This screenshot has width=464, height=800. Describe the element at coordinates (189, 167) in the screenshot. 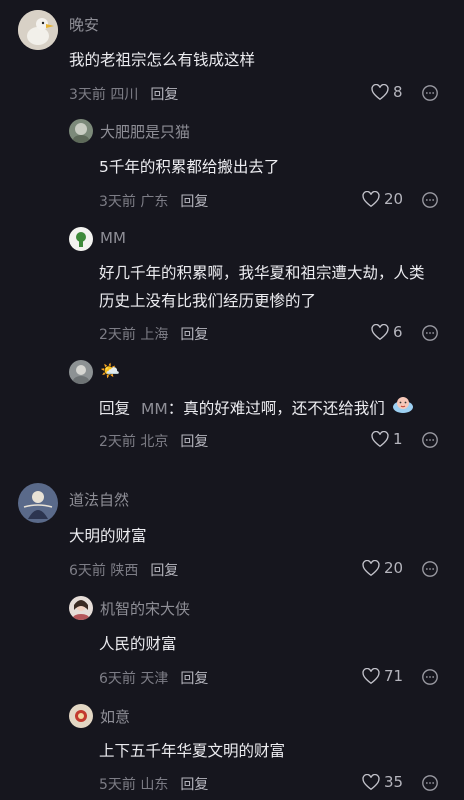

I see `comment-text: 5千年的积累都给搬出去了` at that location.